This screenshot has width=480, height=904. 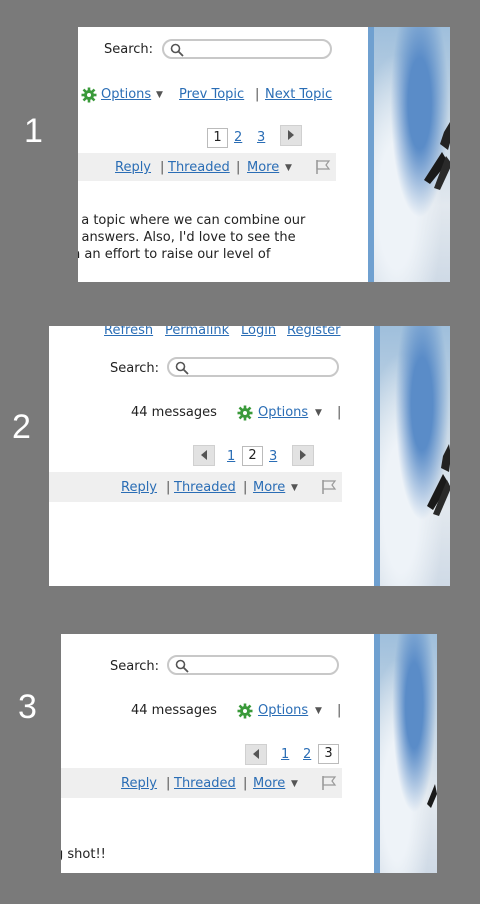 I want to click on message-body-line: r answers. Also, I'd love to see the, so click(x=187, y=237).